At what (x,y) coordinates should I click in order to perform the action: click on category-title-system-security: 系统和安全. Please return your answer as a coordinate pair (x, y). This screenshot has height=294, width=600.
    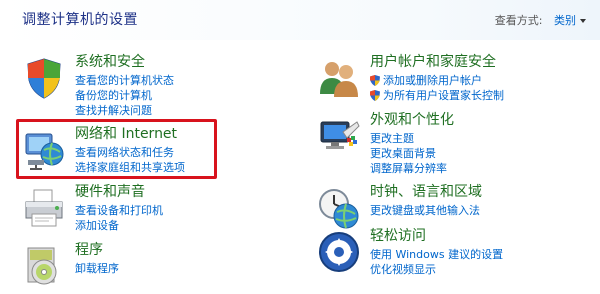
    Looking at the image, I should click on (185, 62).